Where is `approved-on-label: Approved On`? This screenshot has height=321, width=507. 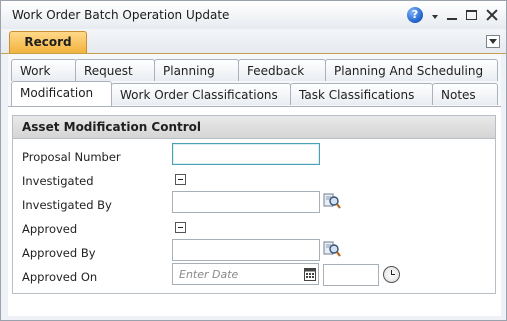 approved-on-label: Approved On is located at coordinates (60, 277).